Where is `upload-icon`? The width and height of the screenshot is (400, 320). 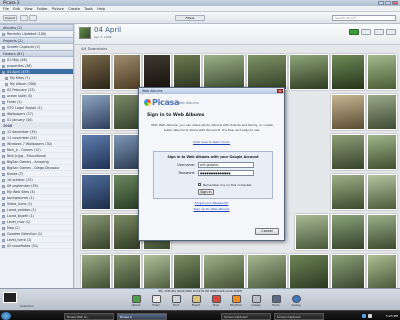 upload-icon is located at coordinates (136, 299).